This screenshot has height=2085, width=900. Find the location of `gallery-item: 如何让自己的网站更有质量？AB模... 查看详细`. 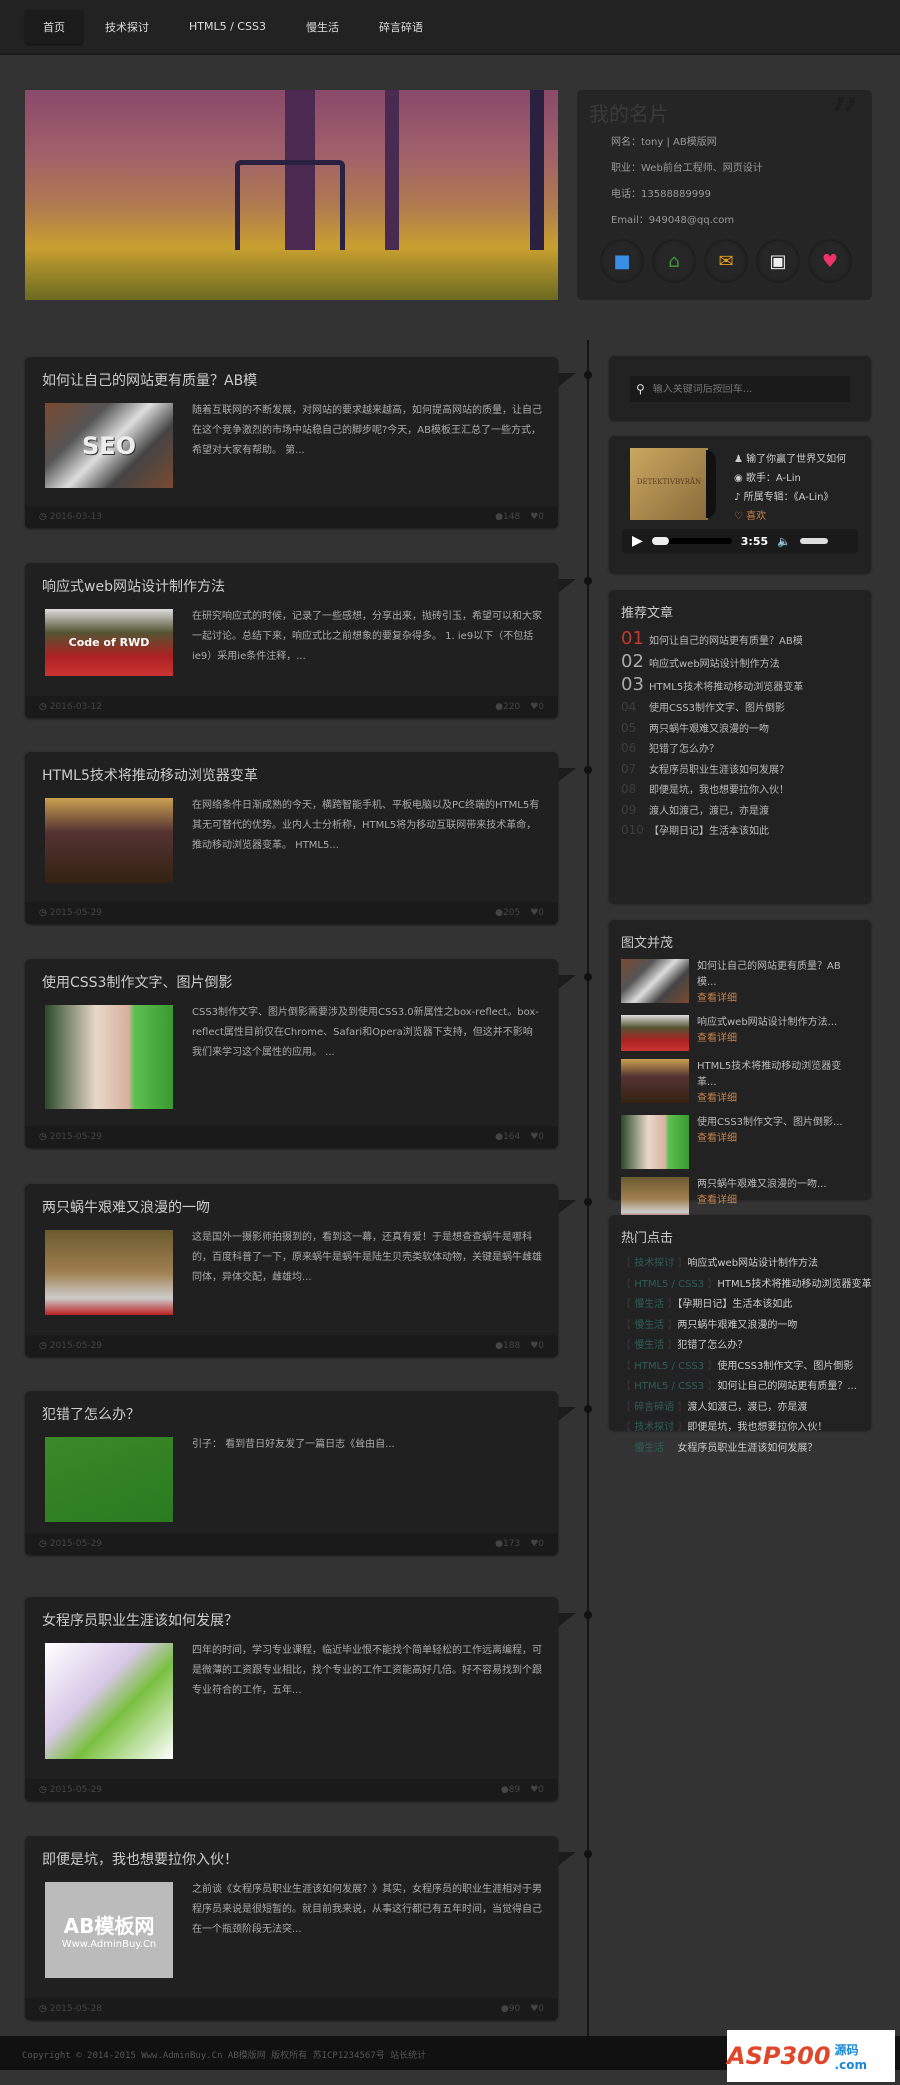

gallery-item: 如何让自己的网站更有质量？AB模... 查看详细 is located at coordinates (740, 987).